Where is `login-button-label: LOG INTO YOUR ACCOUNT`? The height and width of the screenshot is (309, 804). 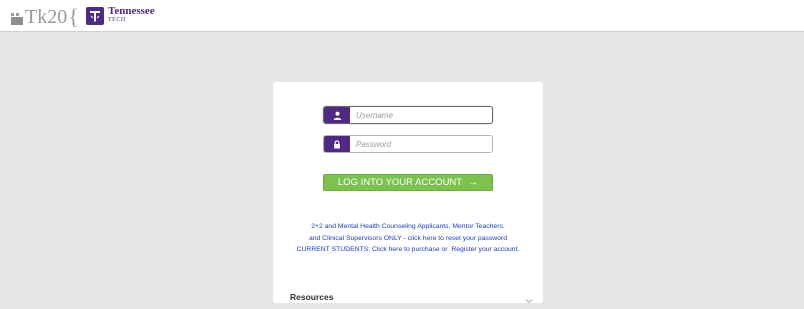
login-button-label: LOG INTO YOUR ACCOUNT is located at coordinates (400, 182).